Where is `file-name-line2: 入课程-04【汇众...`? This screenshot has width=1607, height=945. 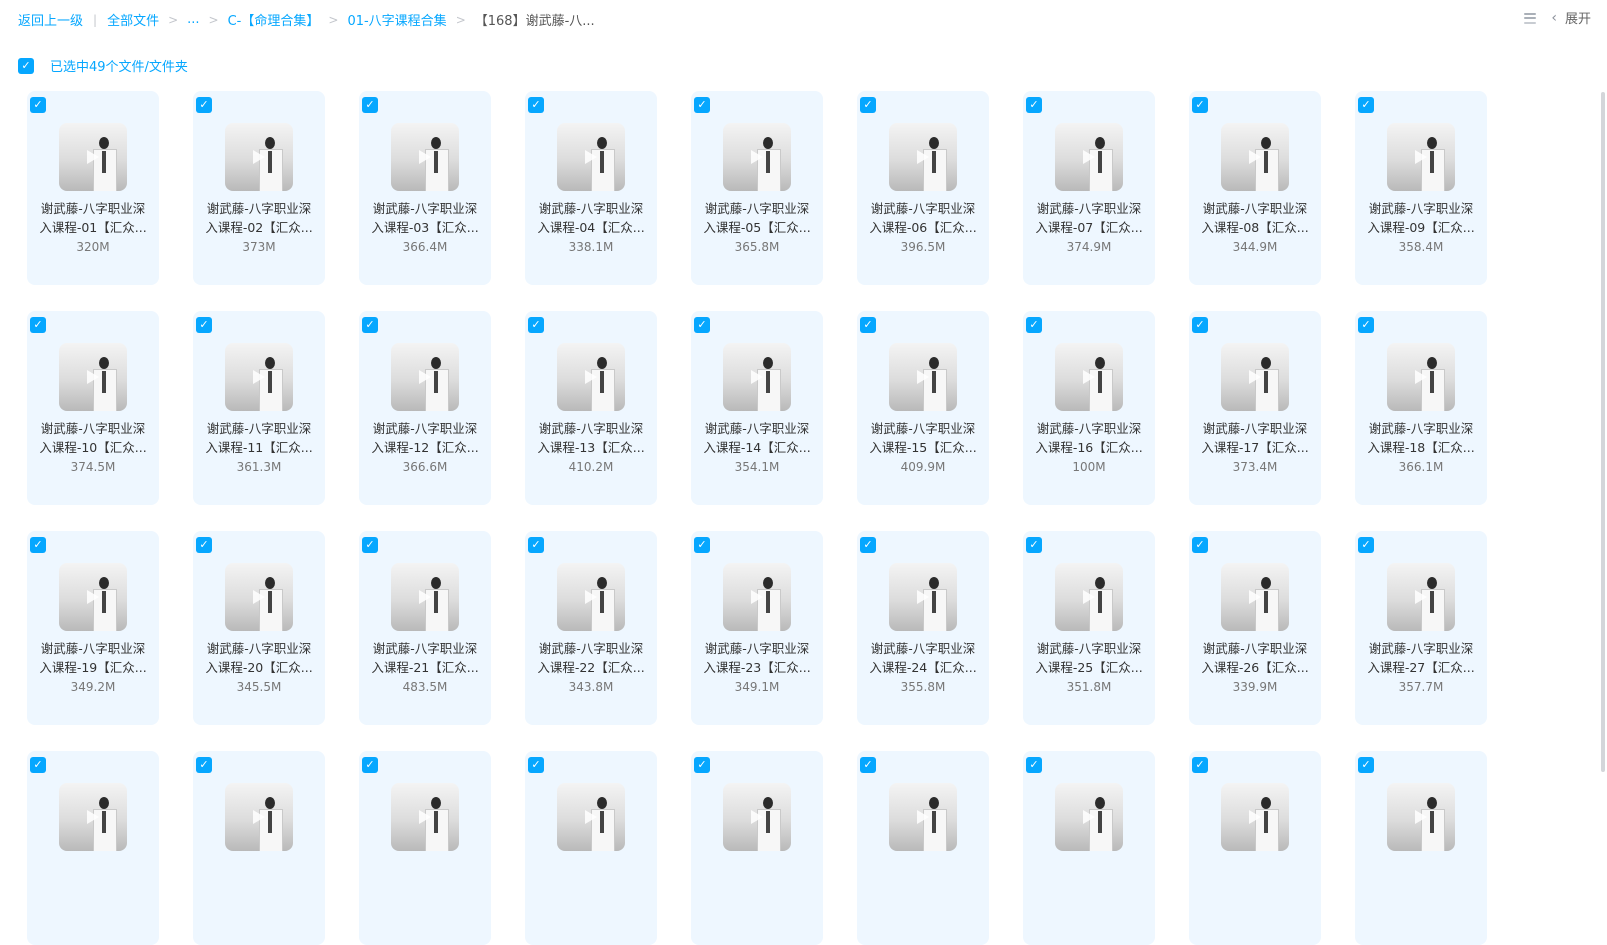
file-name-line2: 入课程-04【汇众... is located at coordinates (591, 227).